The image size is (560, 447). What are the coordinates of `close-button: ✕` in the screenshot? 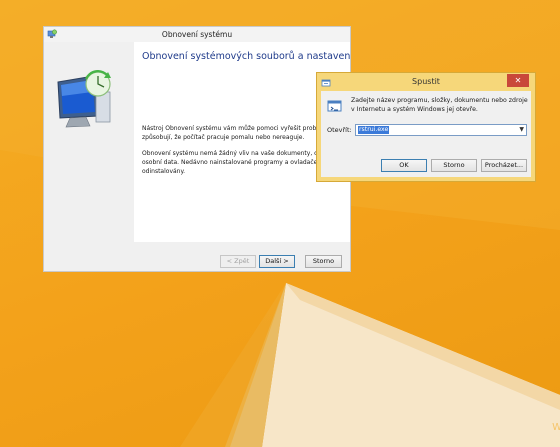 It's located at (518, 80).